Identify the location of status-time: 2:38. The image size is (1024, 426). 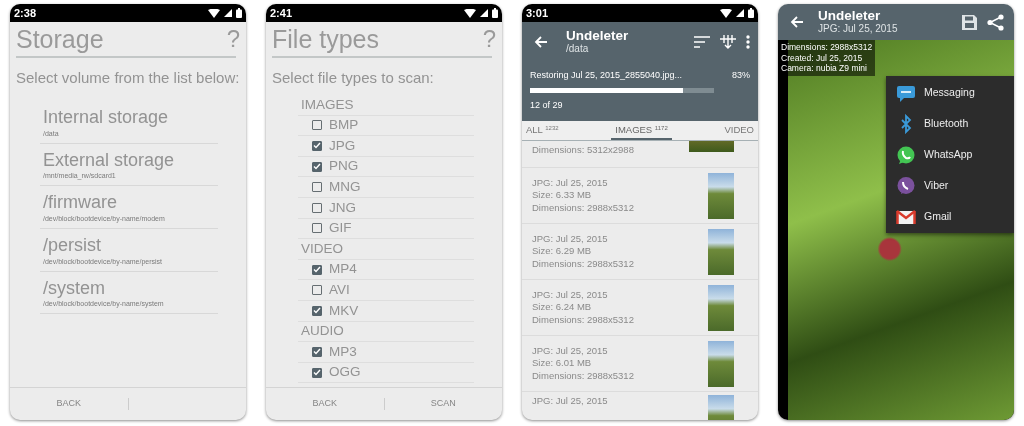
(25, 13).